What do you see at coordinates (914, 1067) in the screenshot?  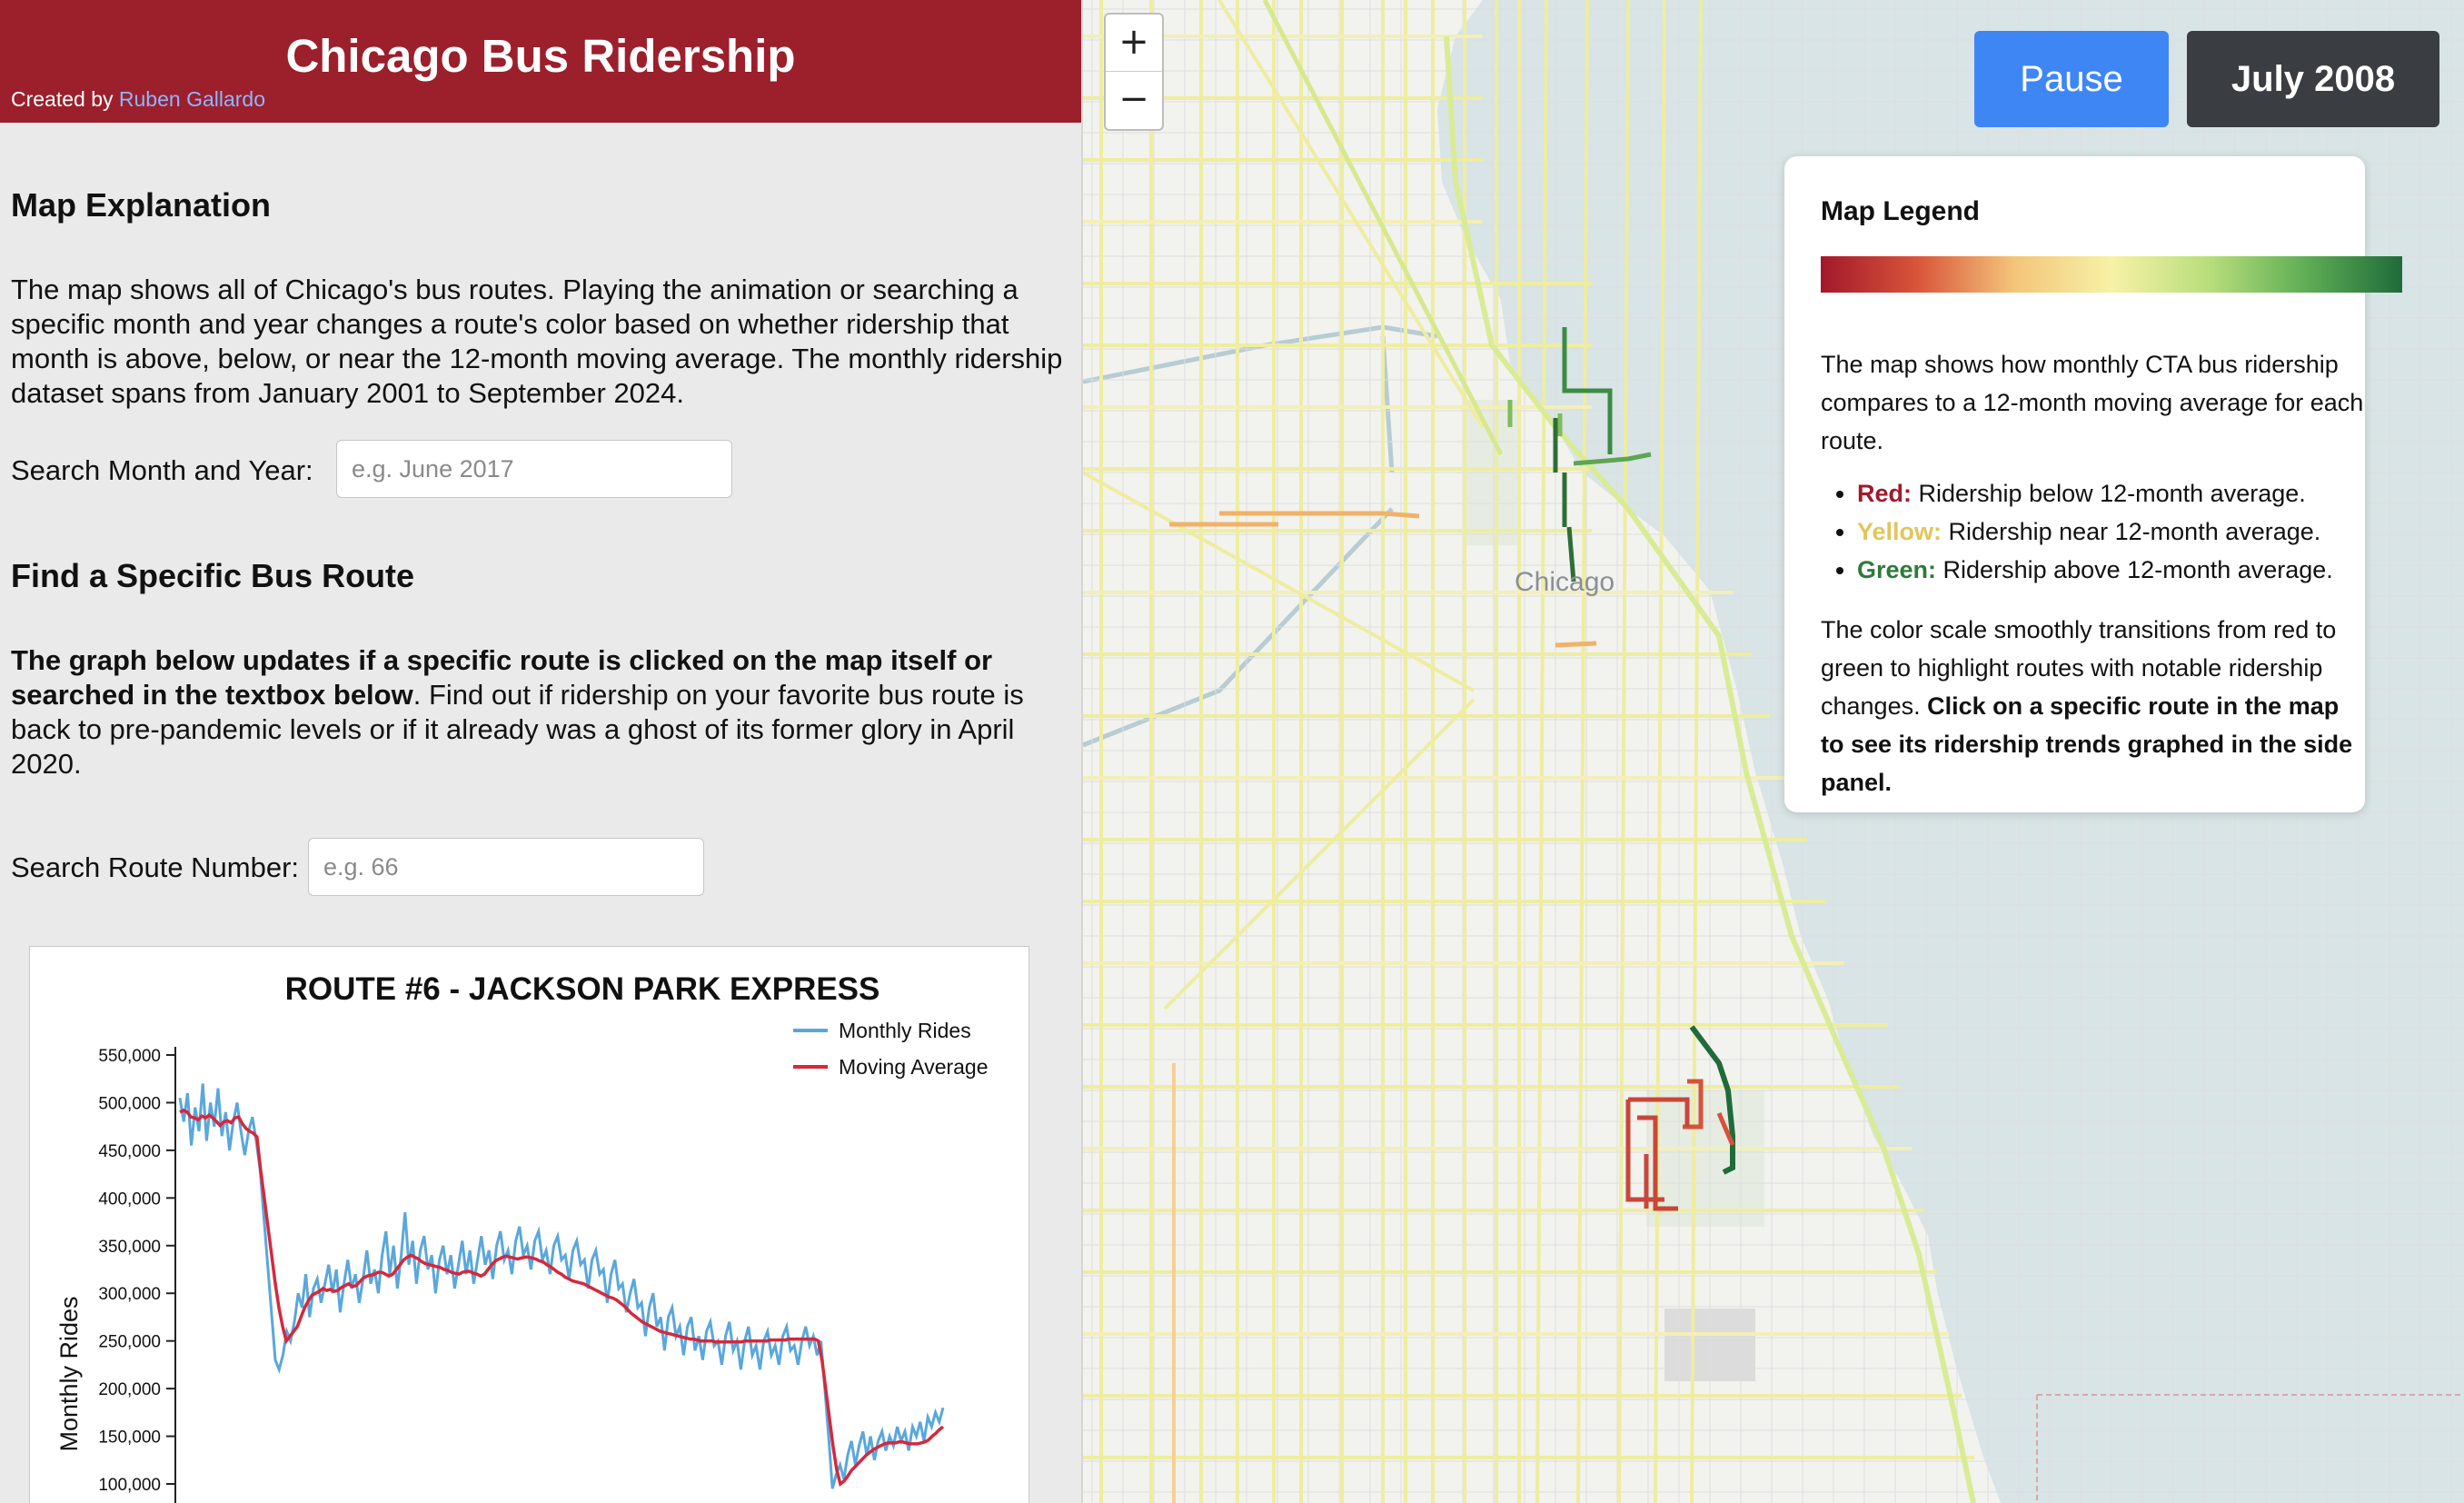 I see `legend-entry: Moving Average` at bounding box center [914, 1067].